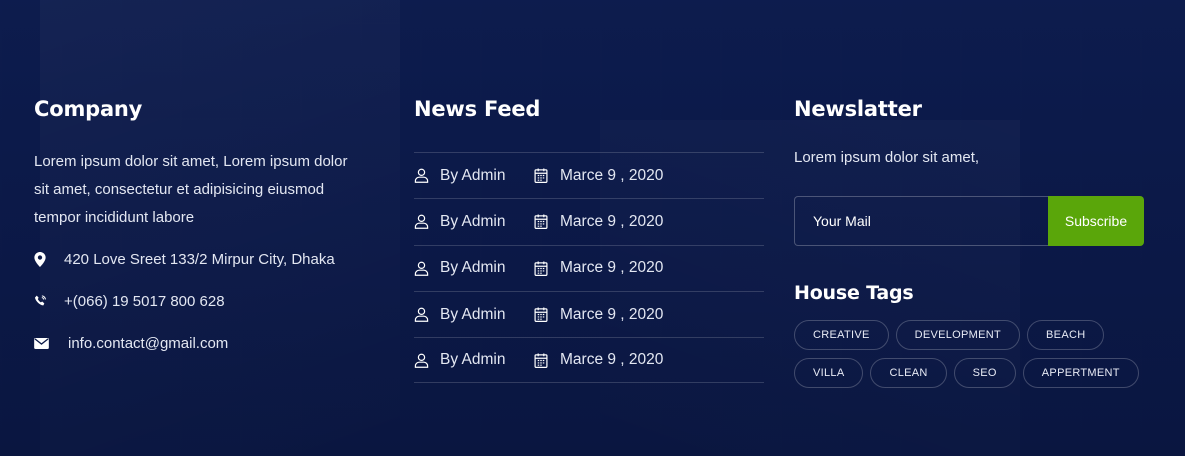  I want to click on phone-text: +(066) 19 5017 800 628, so click(144, 301).